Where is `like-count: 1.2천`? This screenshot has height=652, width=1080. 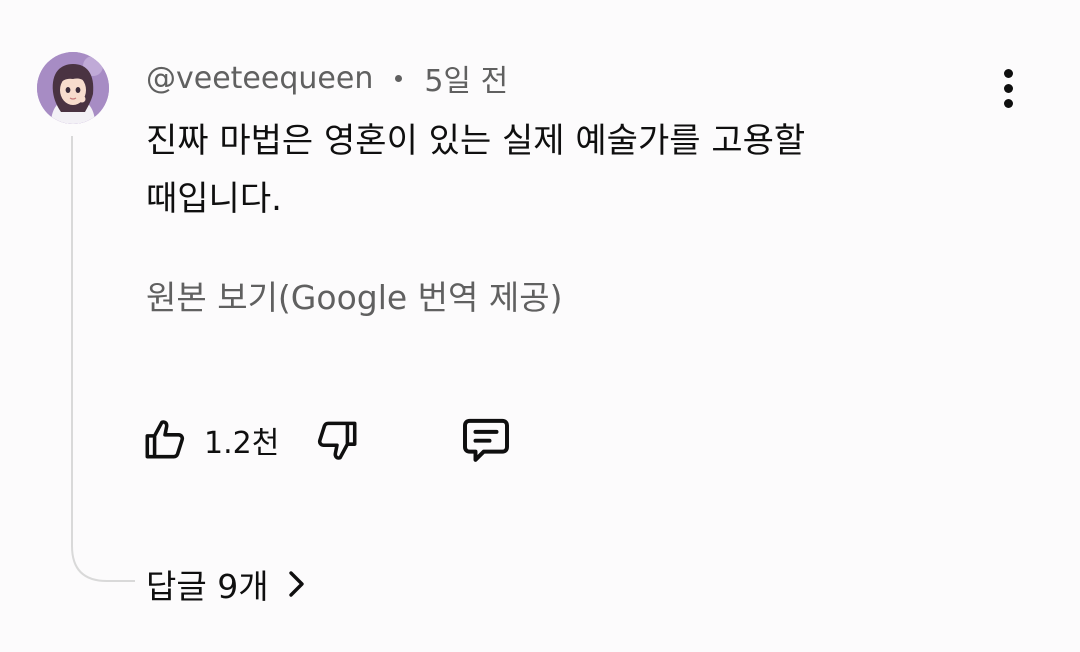 like-count: 1.2천 is located at coordinates (242, 443).